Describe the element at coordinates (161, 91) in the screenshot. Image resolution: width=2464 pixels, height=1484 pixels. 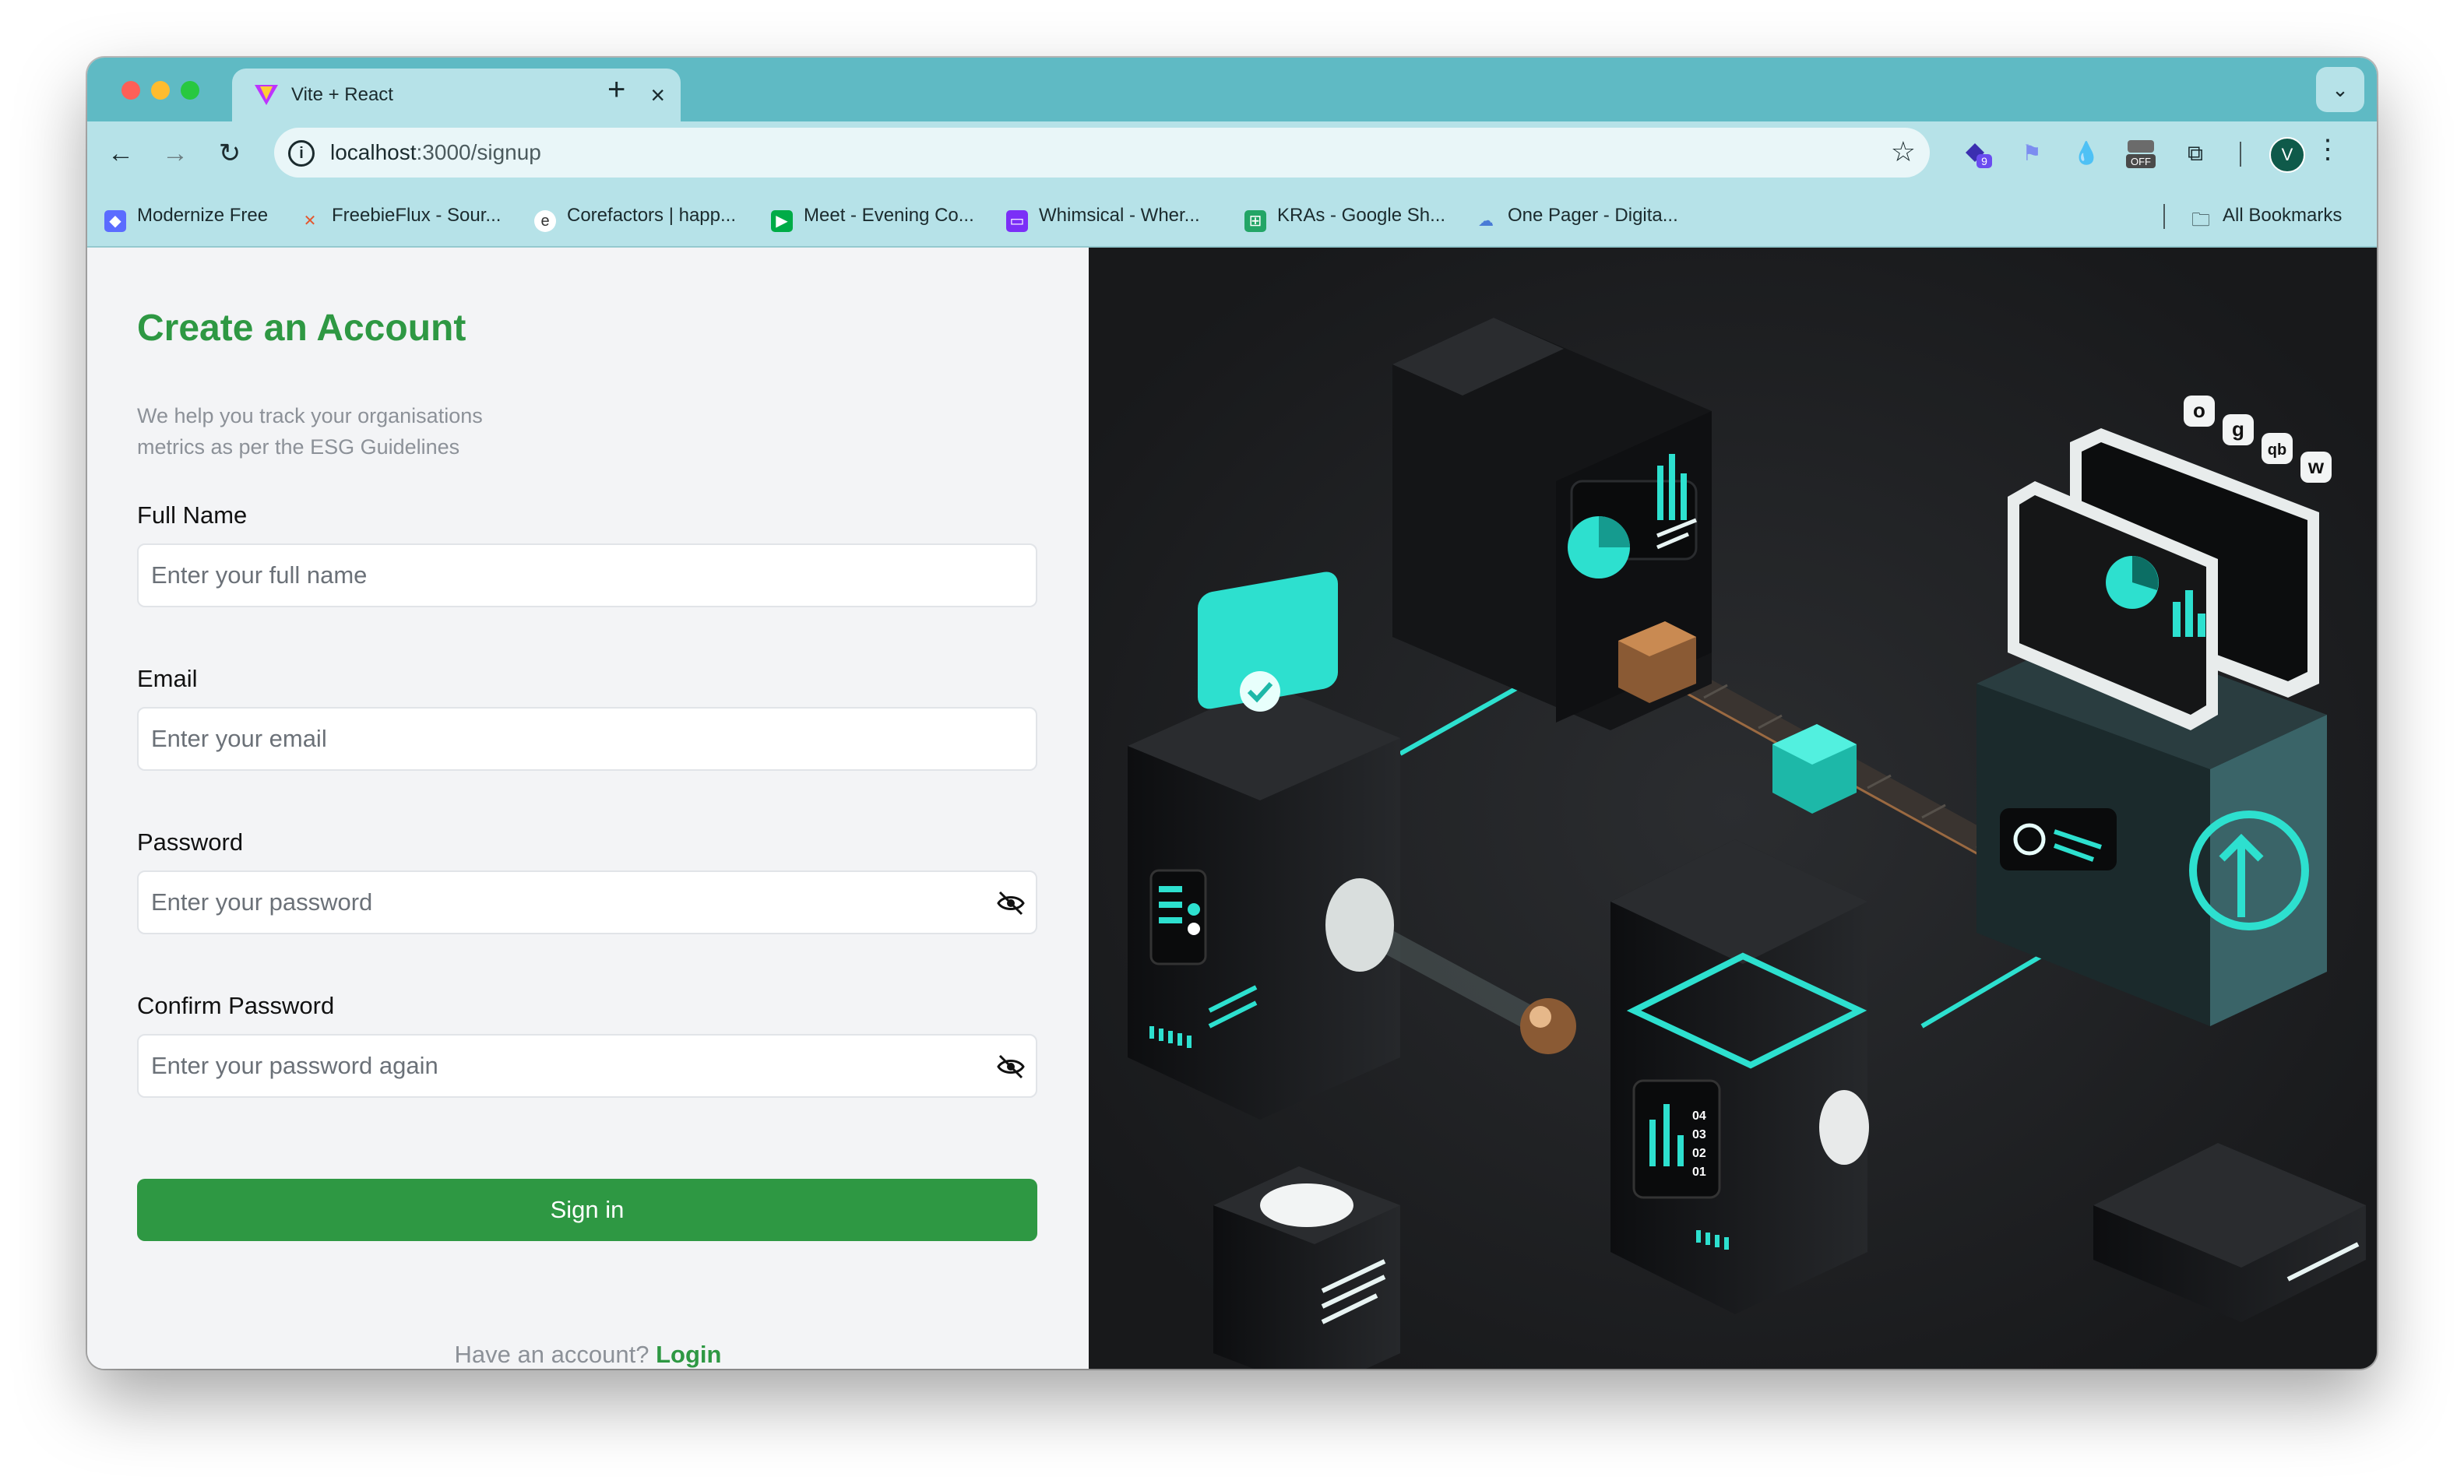
I see `minimize-window-button` at that location.